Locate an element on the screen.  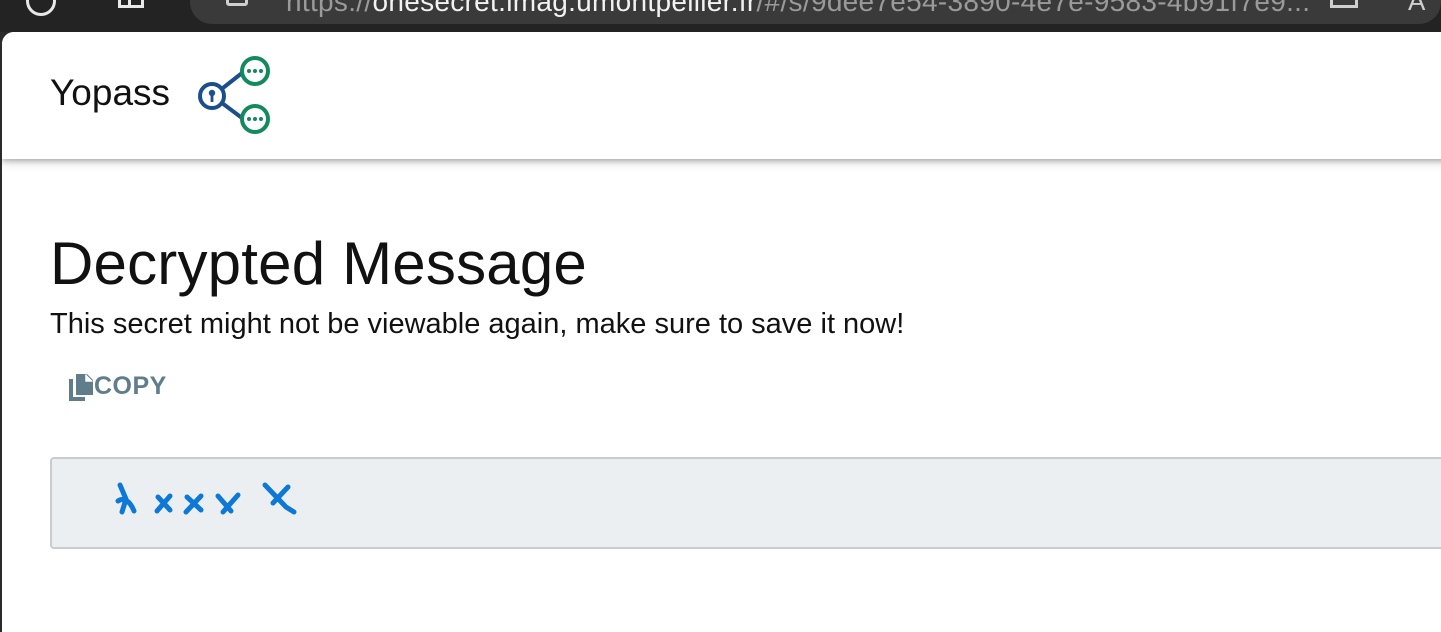
page-title: Decrypted Message is located at coordinates (318, 263).